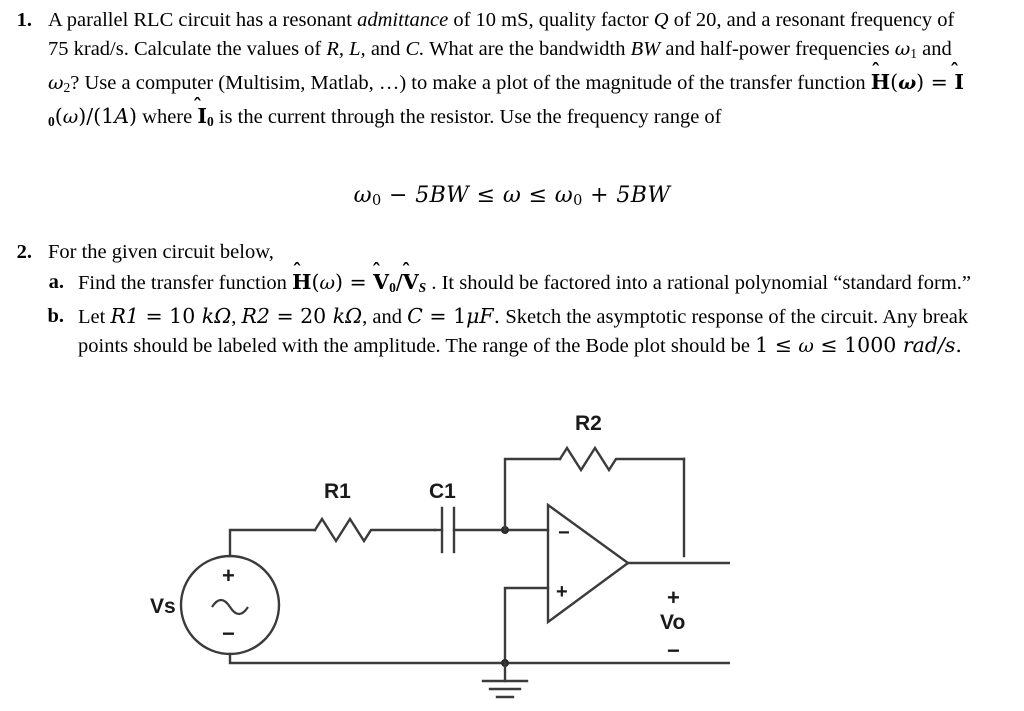 This screenshot has width=1024, height=711. I want to click on q2b-eq1: =, so click(154, 315).